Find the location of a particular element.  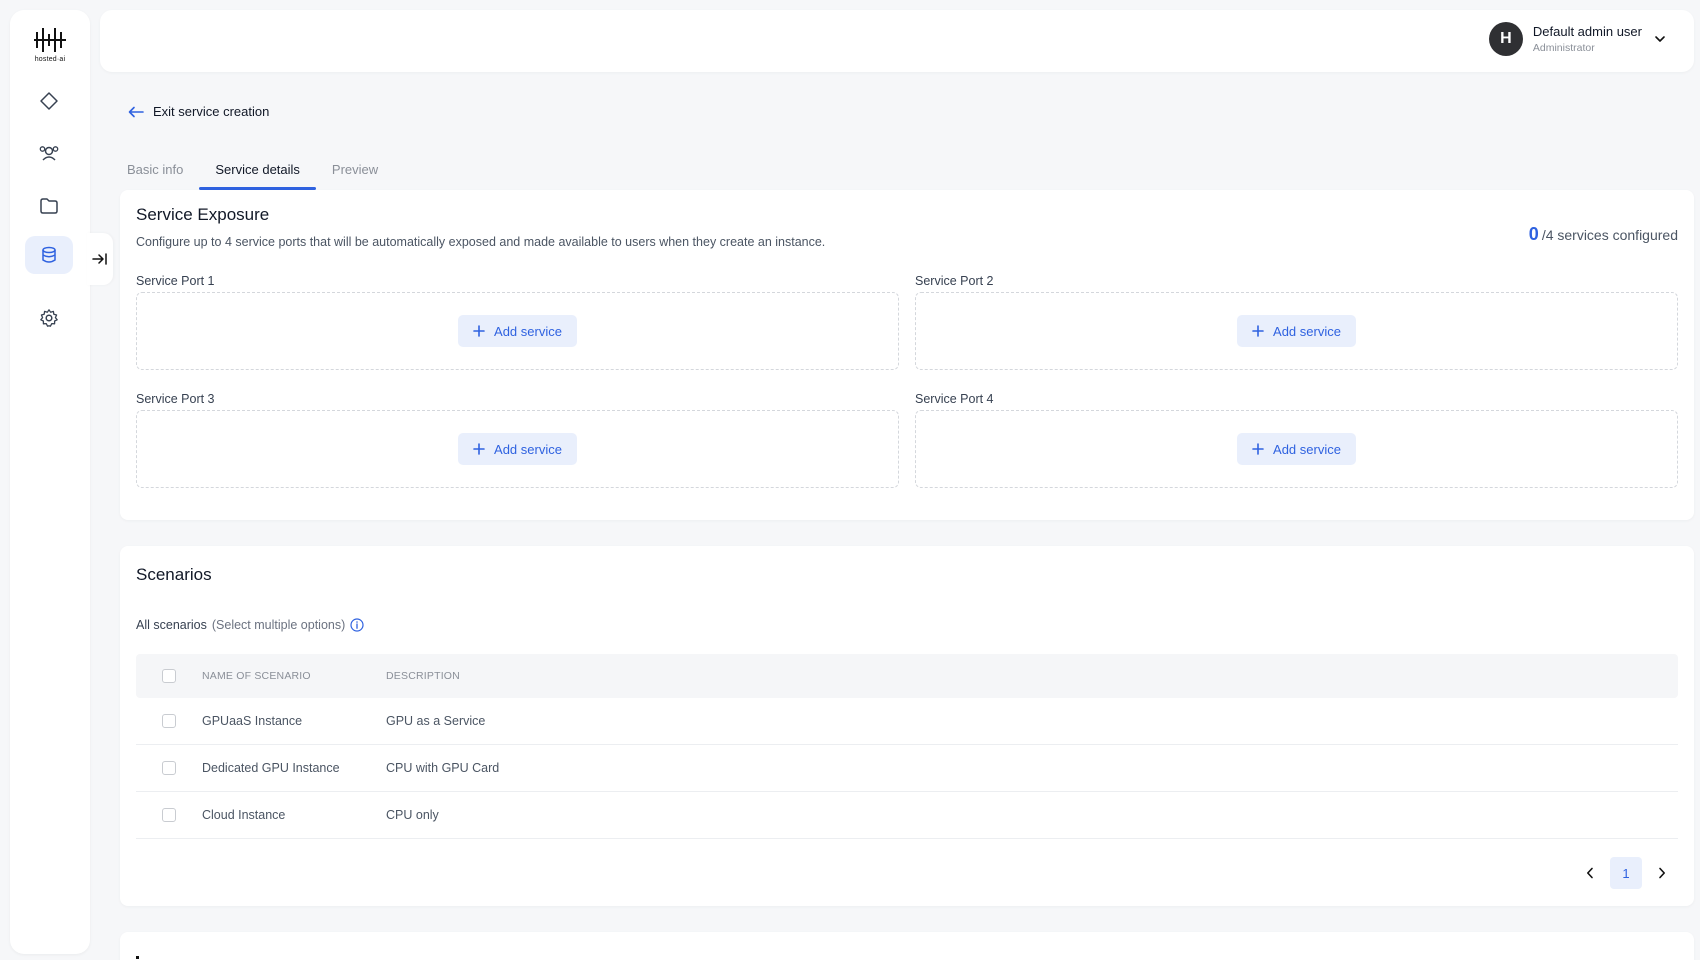

page-number-button: 1 is located at coordinates (1626, 873).